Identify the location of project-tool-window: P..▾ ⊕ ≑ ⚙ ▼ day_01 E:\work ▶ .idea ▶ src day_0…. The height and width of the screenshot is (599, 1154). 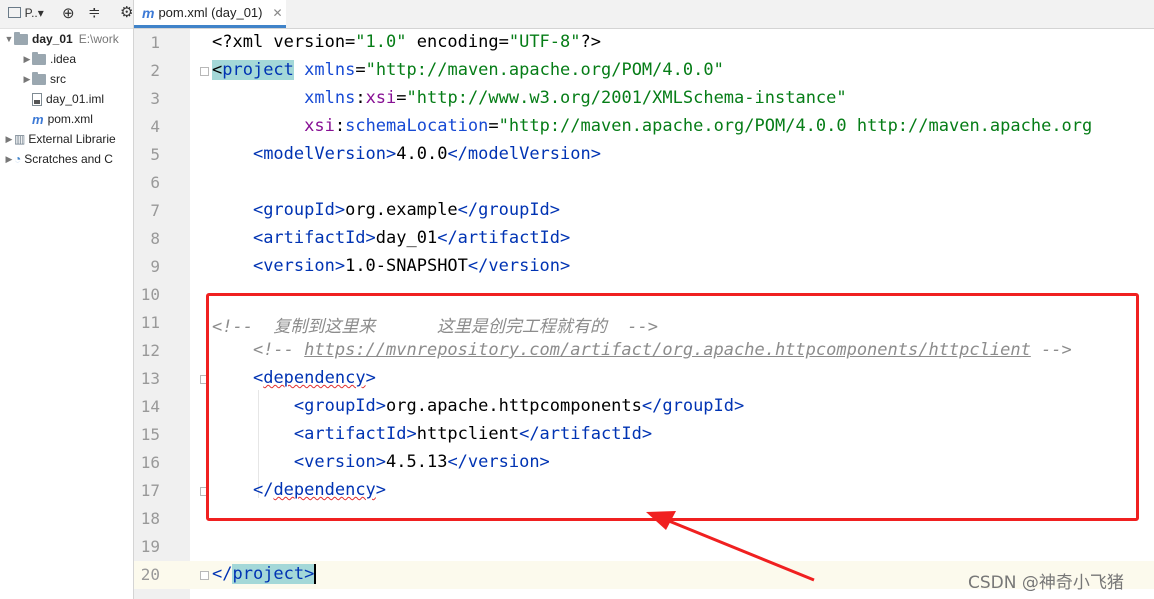
(67, 299).